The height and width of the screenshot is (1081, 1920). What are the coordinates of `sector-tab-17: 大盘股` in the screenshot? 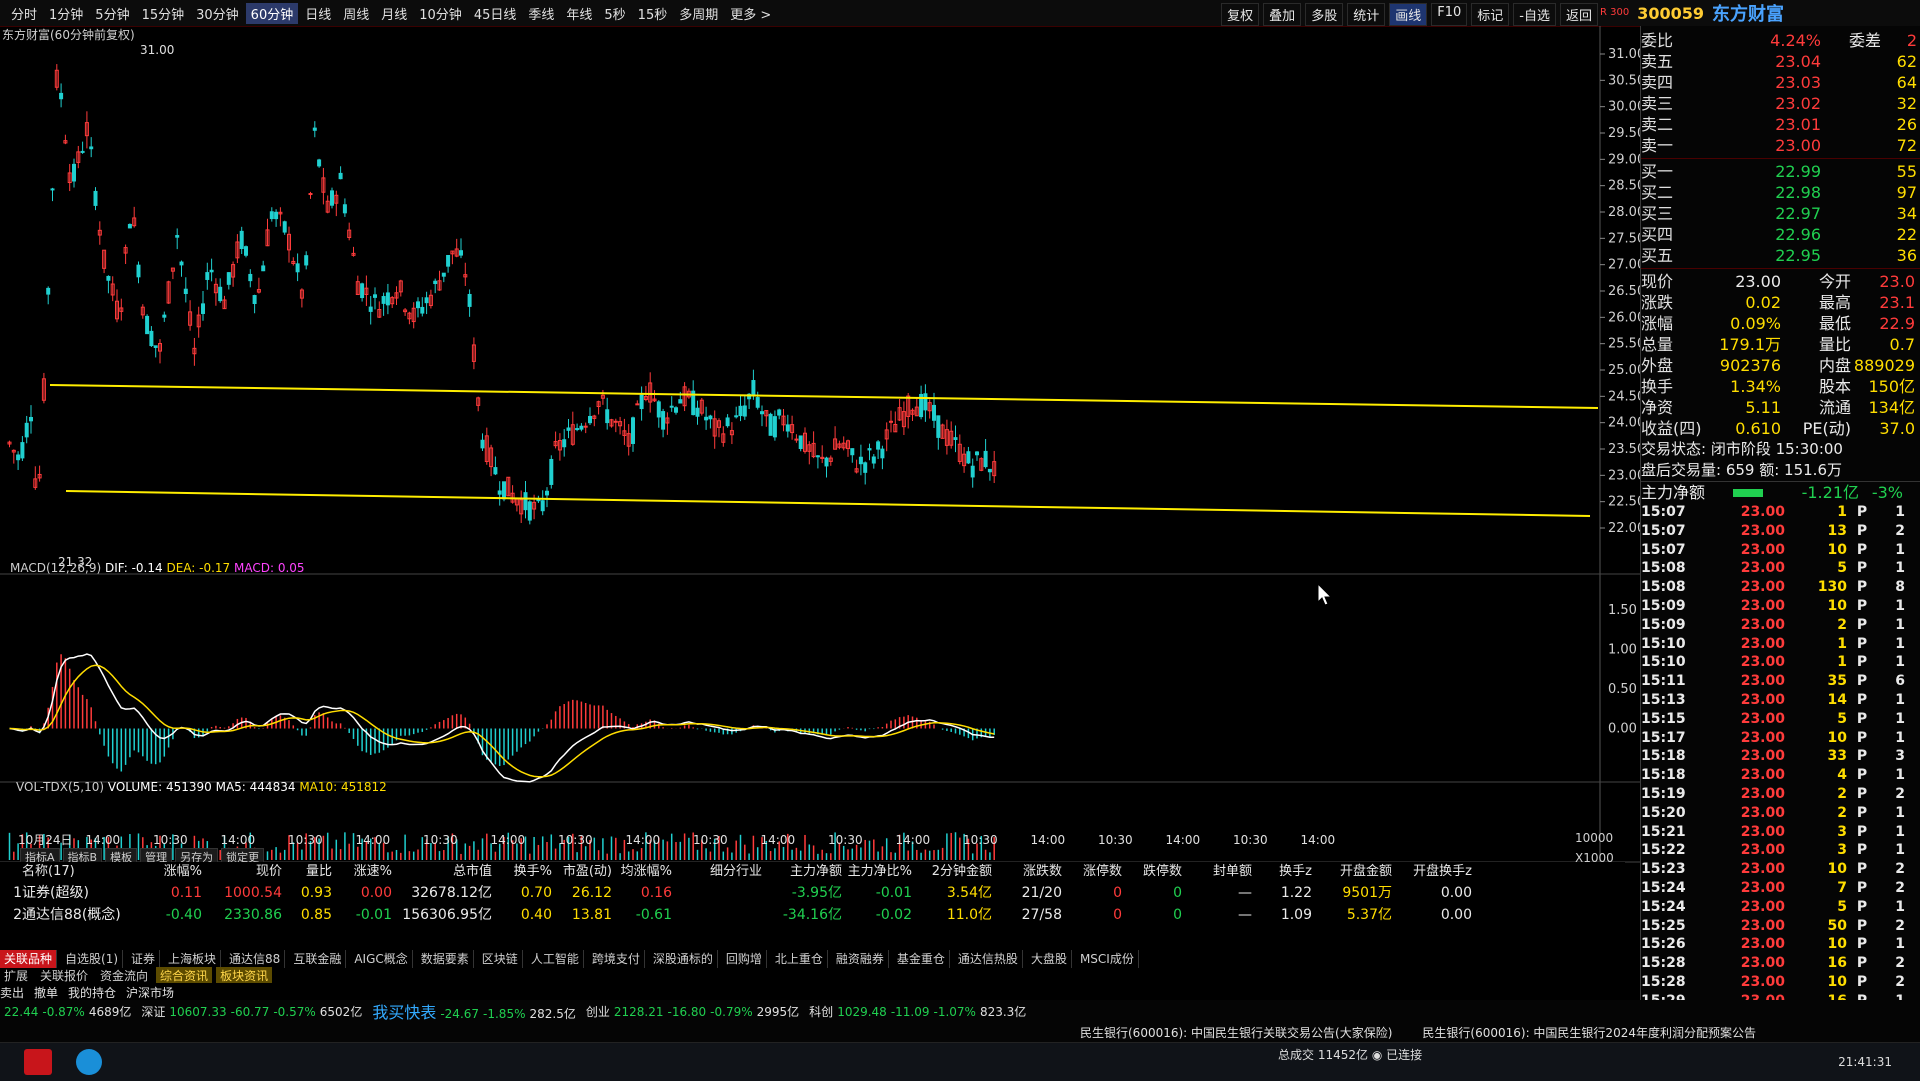 It's located at (1049, 959).